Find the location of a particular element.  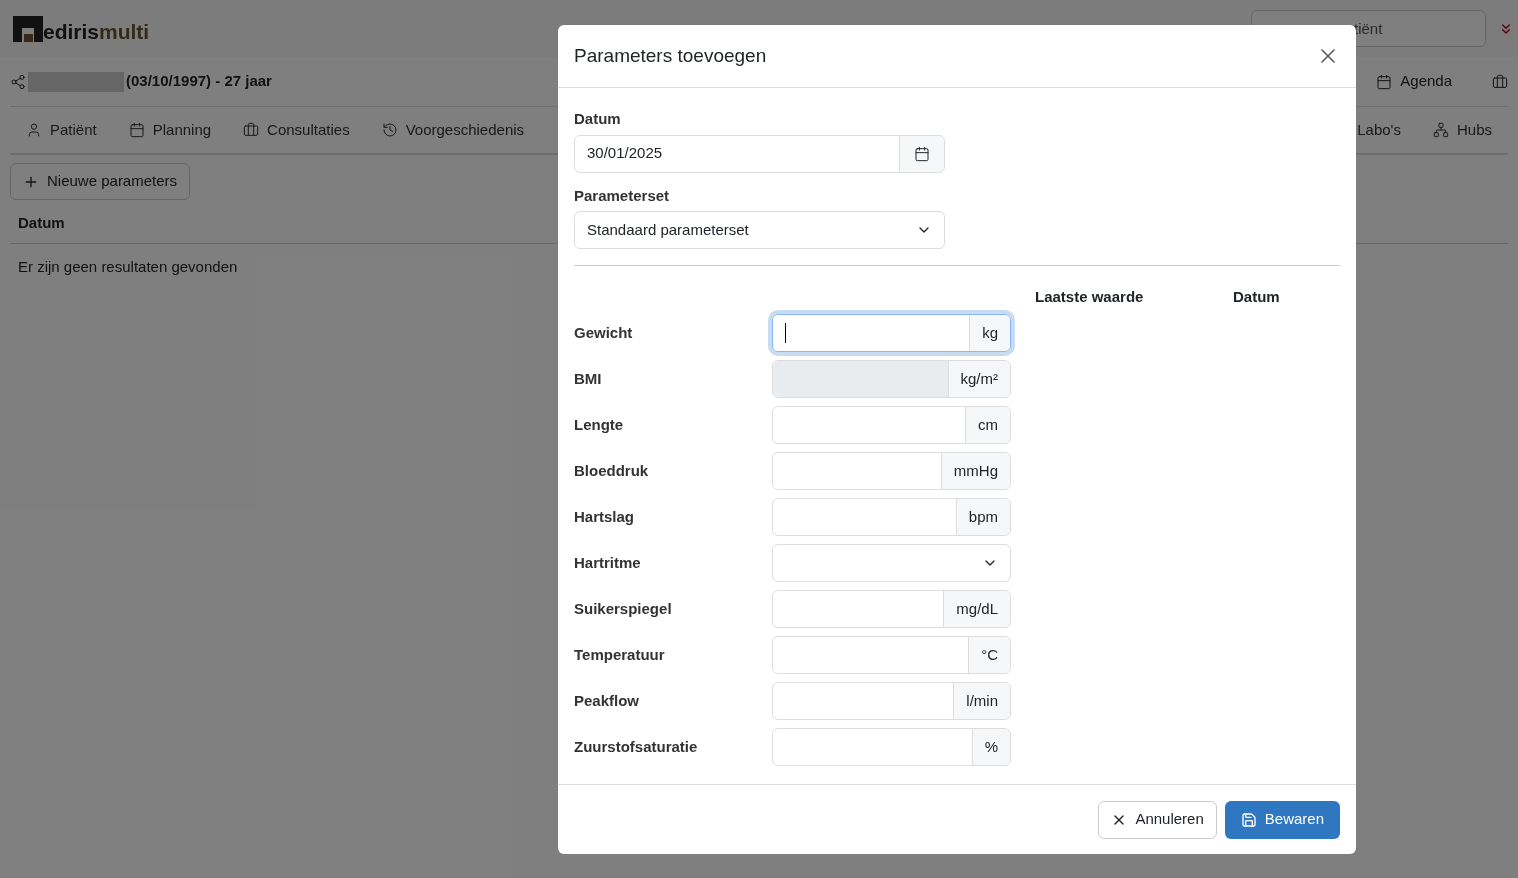

toolbar-button: Agenda is located at coordinates (1414, 81).